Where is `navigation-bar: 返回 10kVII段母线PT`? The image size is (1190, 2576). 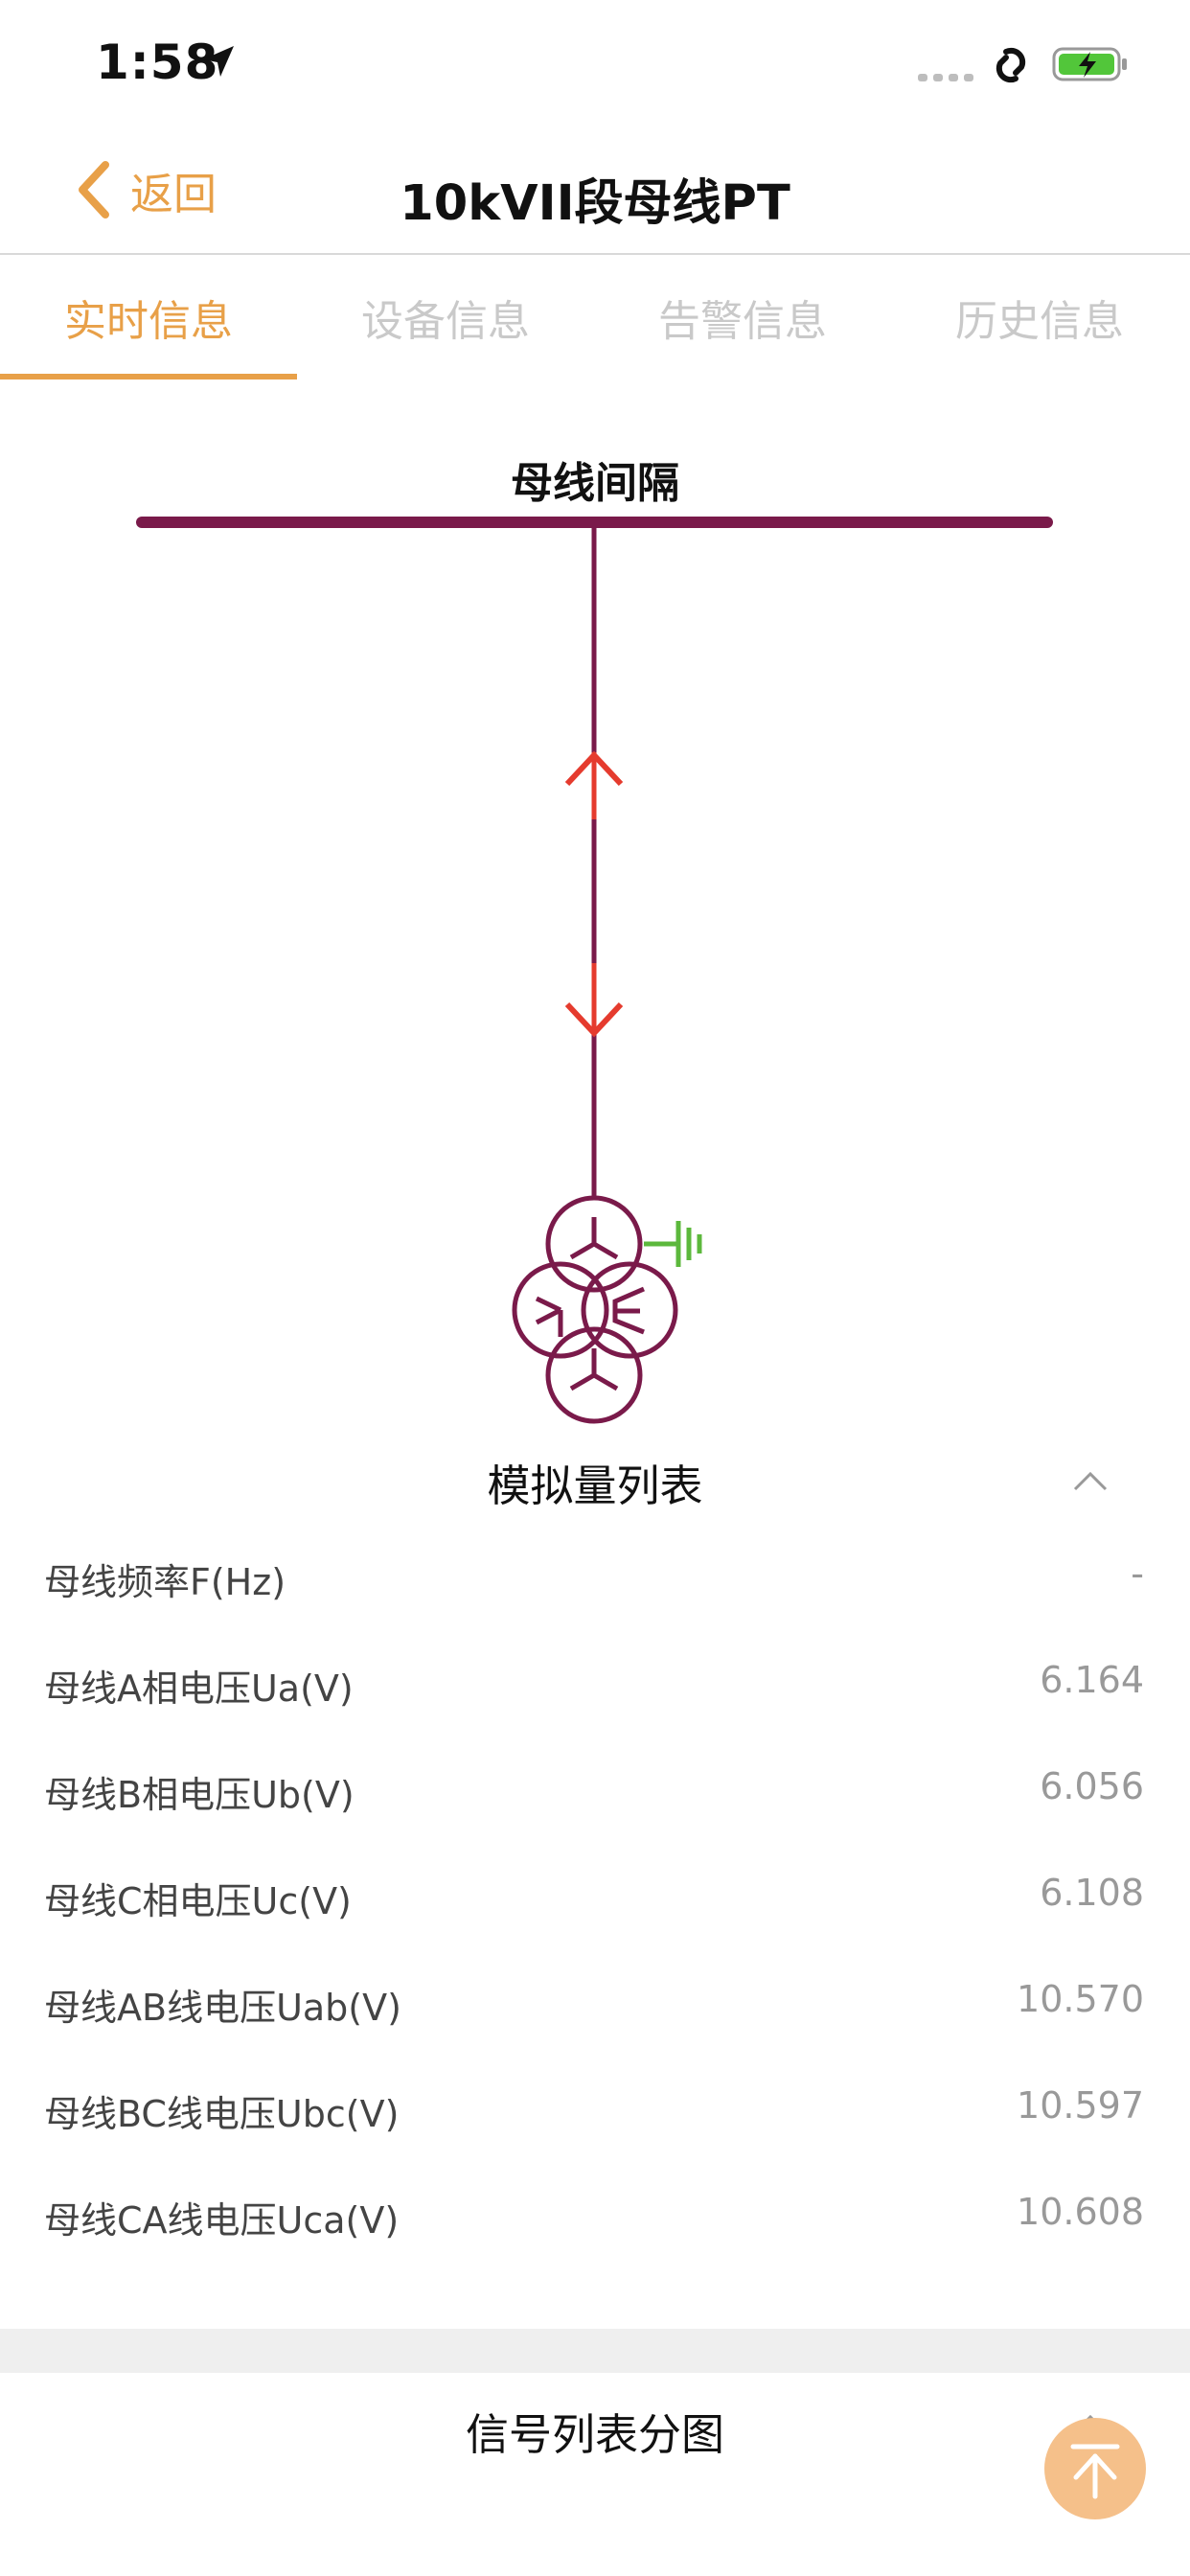
navigation-bar: 返回 10kVII段母线PT is located at coordinates (595, 190).